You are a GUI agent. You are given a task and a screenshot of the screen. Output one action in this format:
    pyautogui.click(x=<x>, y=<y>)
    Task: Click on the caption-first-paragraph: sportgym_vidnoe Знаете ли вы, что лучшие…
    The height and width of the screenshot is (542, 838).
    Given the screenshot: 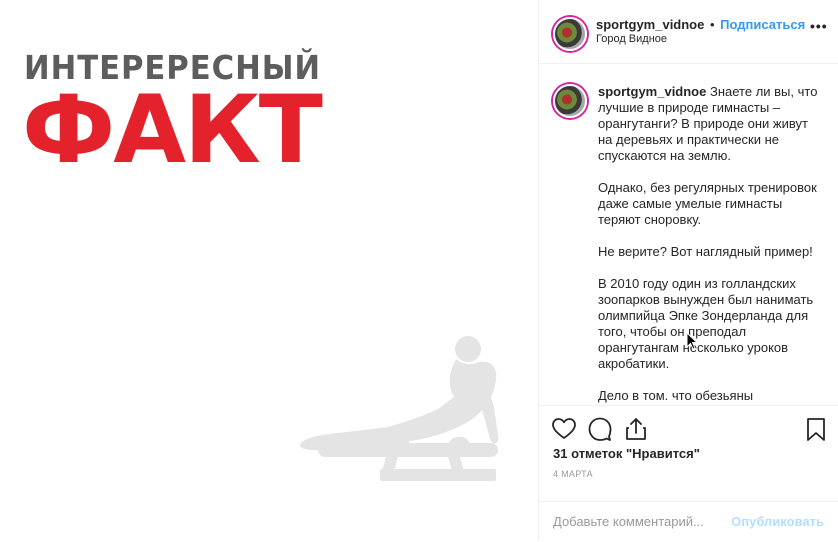 What is the action you would take?
    pyautogui.click(x=709, y=124)
    